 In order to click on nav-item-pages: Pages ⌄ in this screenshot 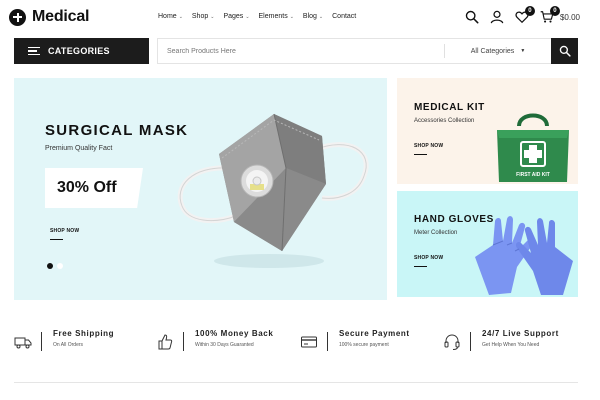, I will do `click(236, 16)`.